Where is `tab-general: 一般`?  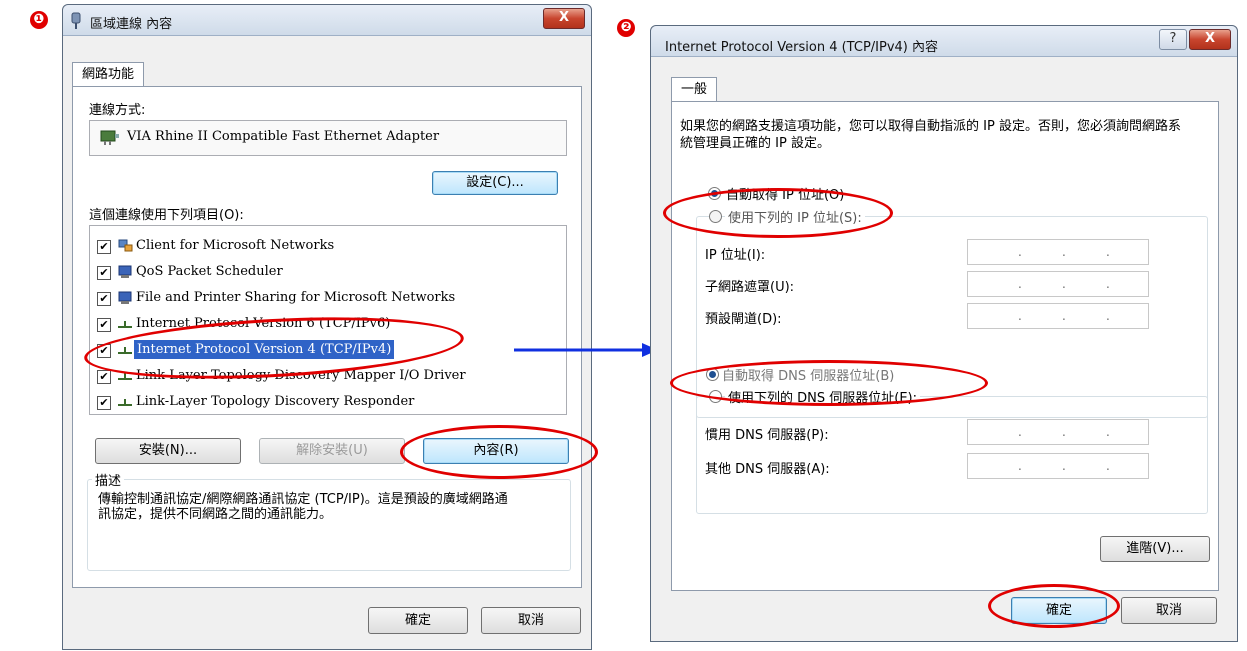 tab-general: 一般 is located at coordinates (694, 89).